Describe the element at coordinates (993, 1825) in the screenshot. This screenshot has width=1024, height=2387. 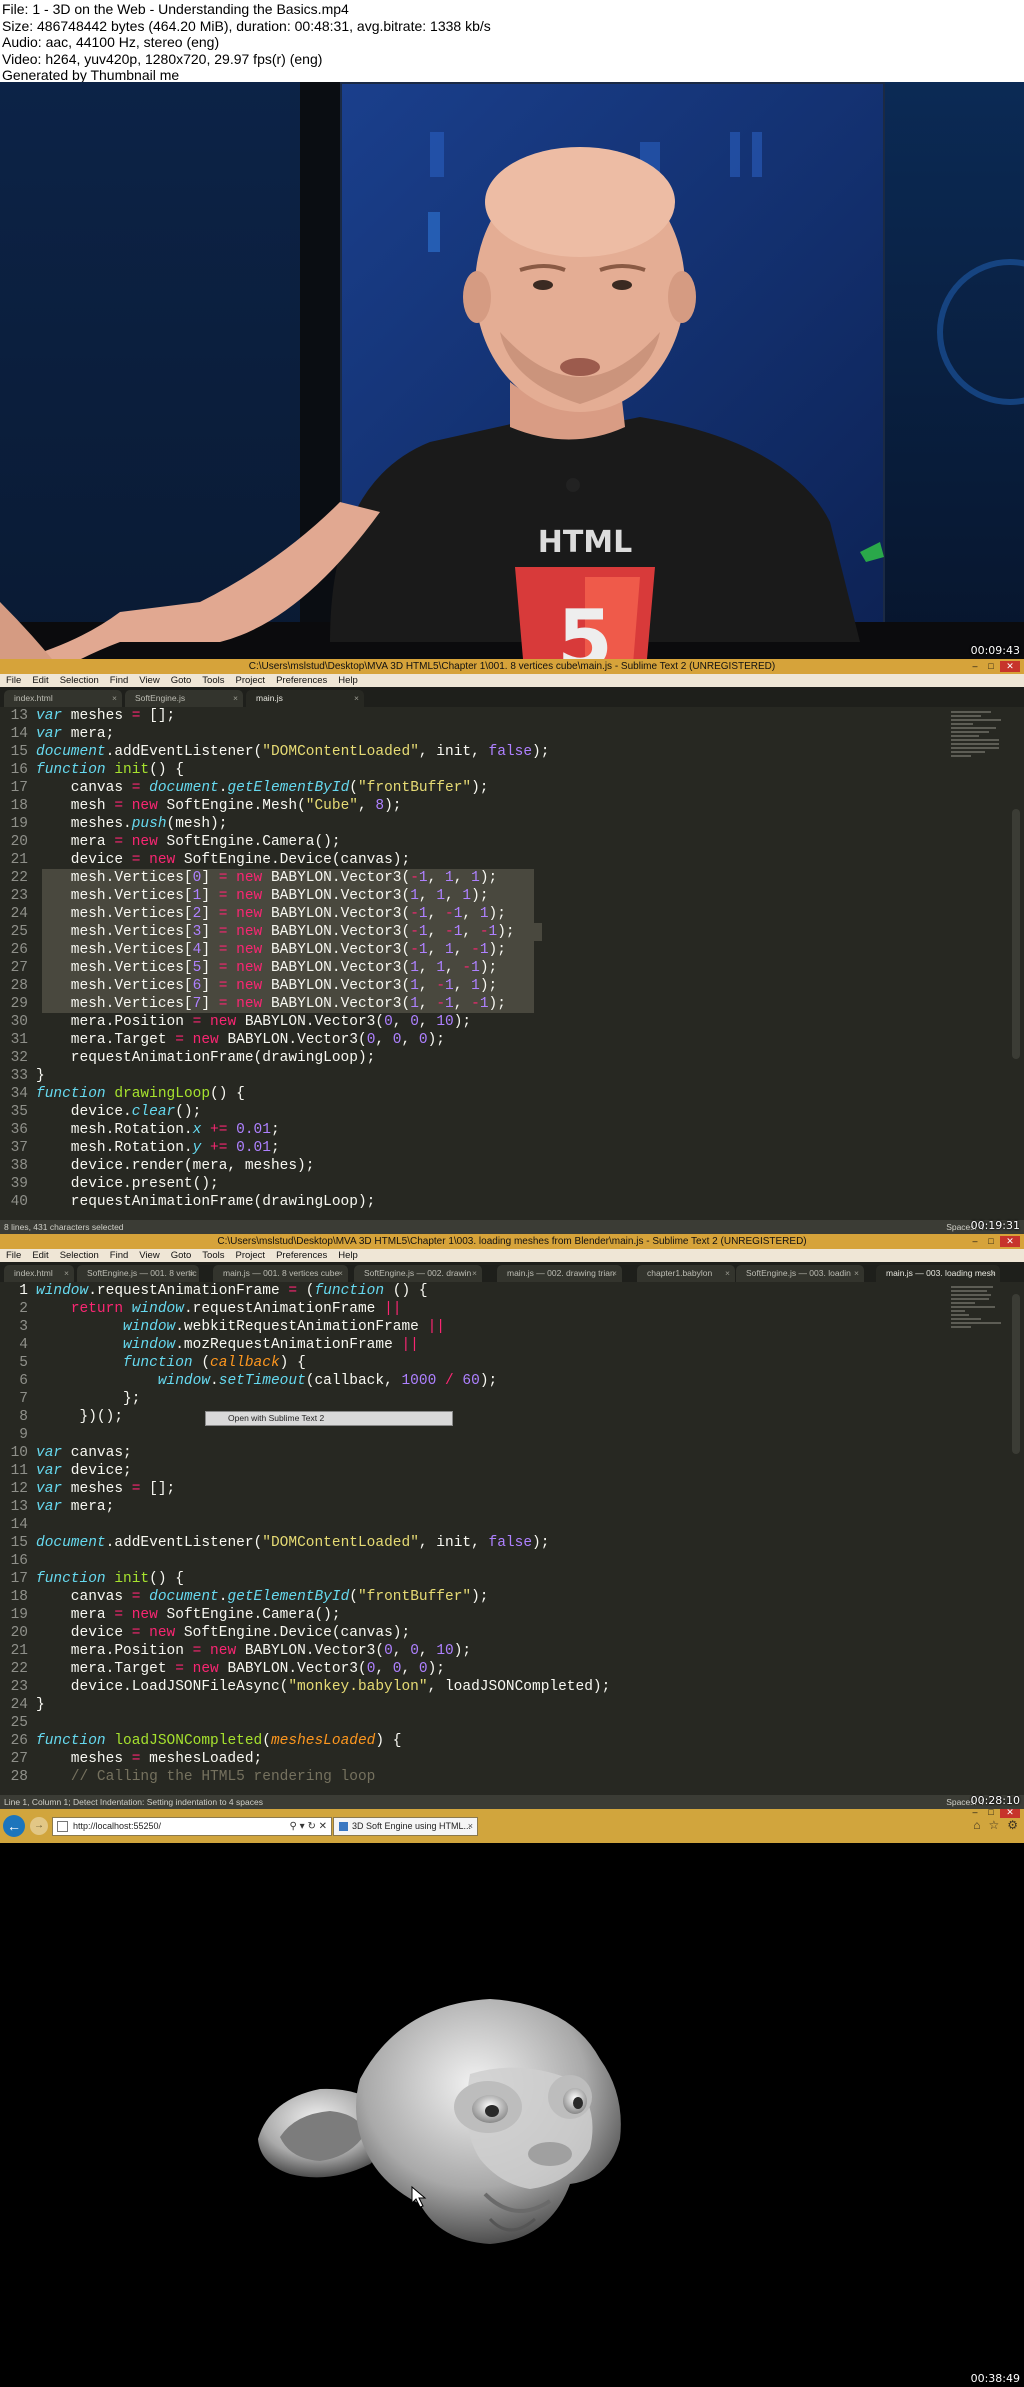
I see `star-icon: ☆` at that location.